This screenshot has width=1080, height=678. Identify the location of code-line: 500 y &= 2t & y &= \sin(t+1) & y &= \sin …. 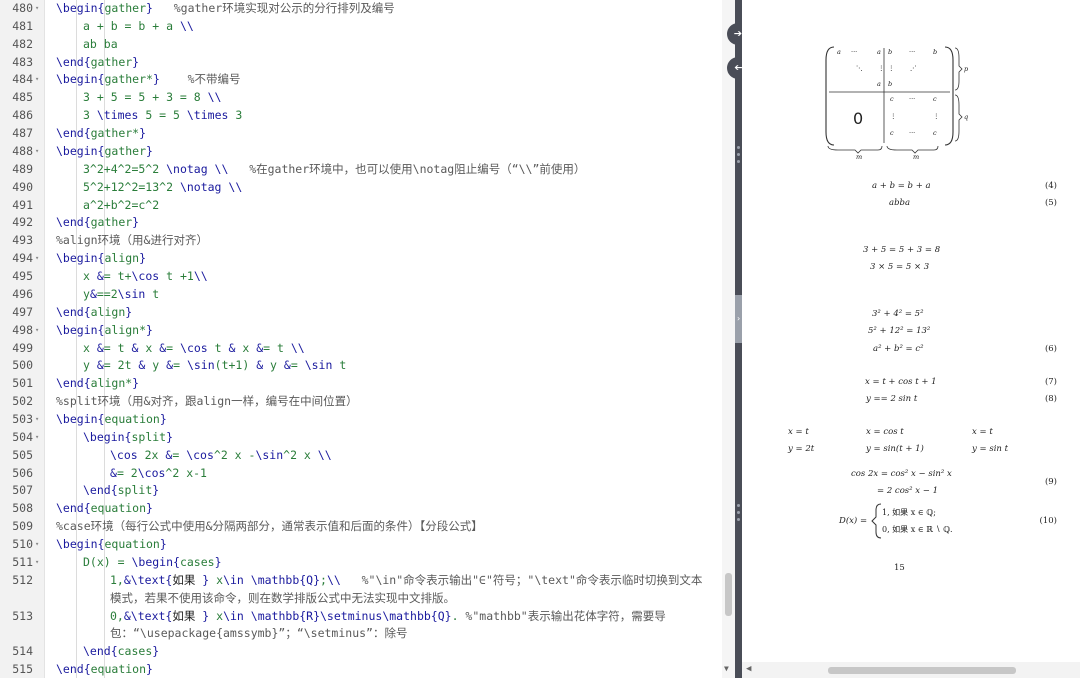
(361, 366).